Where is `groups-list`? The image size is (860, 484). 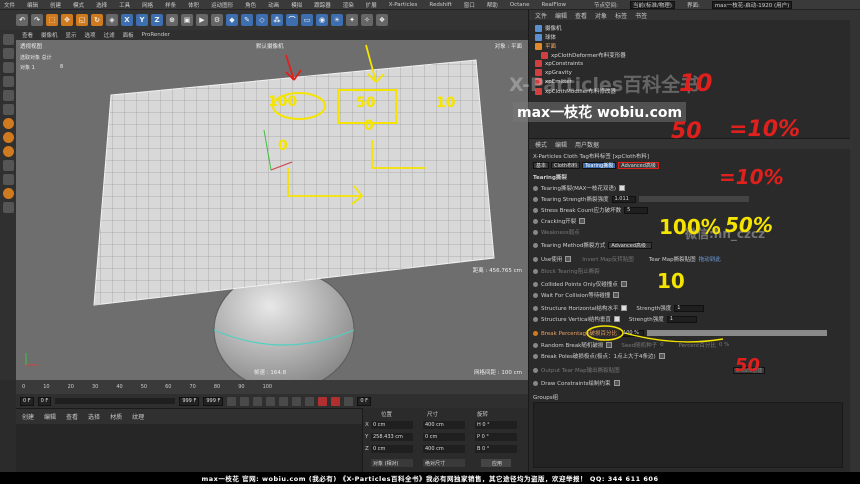 groups-list is located at coordinates (688, 435).